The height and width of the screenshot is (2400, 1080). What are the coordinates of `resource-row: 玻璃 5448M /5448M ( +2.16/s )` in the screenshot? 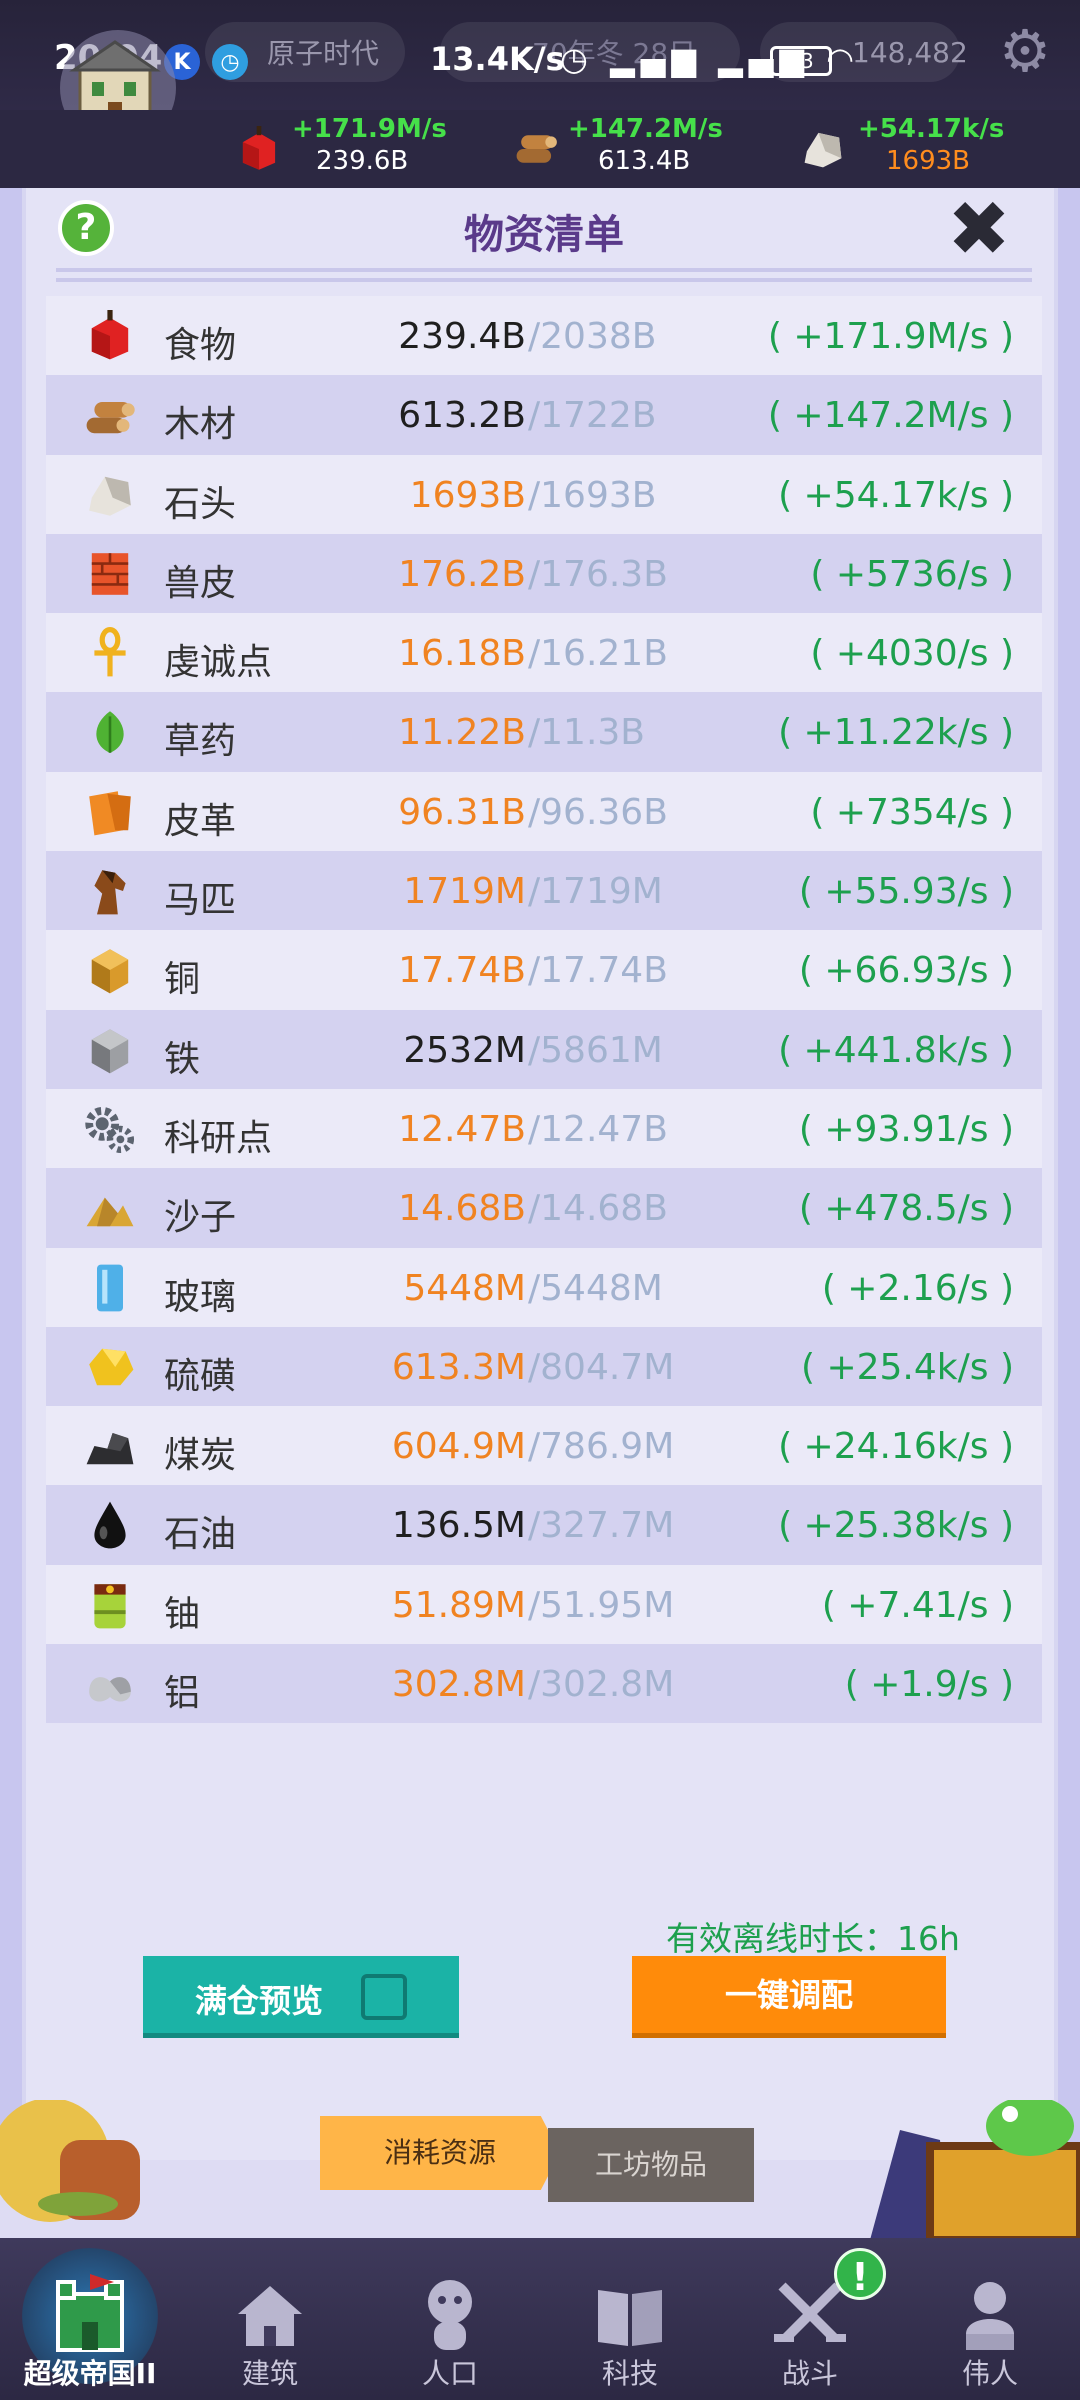 It's located at (544, 1287).